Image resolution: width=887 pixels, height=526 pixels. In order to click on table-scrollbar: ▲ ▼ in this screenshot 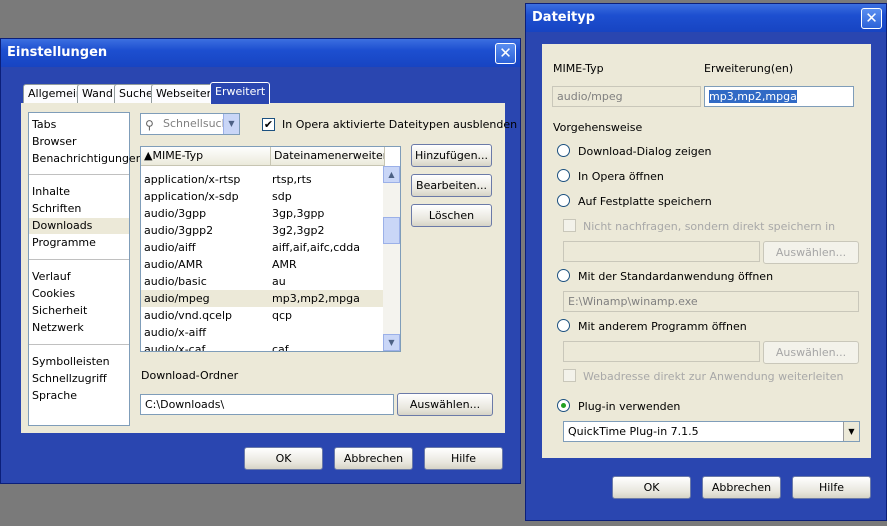, I will do `click(391, 258)`.